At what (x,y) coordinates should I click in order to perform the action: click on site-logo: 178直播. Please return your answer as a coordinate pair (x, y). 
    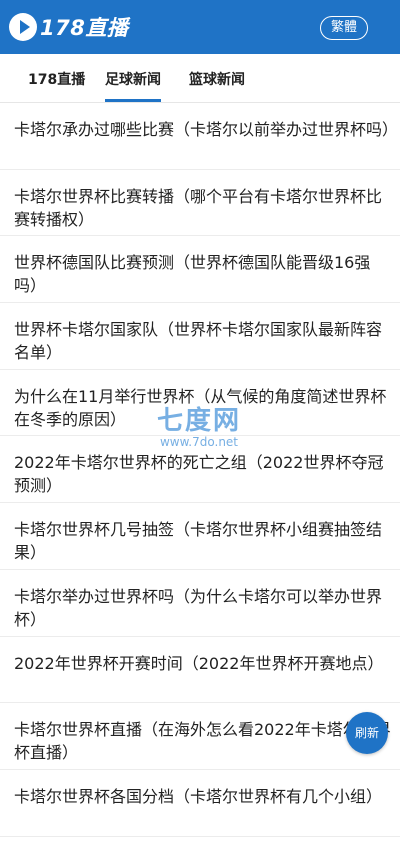
    Looking at the image, I should click on (68, 27).